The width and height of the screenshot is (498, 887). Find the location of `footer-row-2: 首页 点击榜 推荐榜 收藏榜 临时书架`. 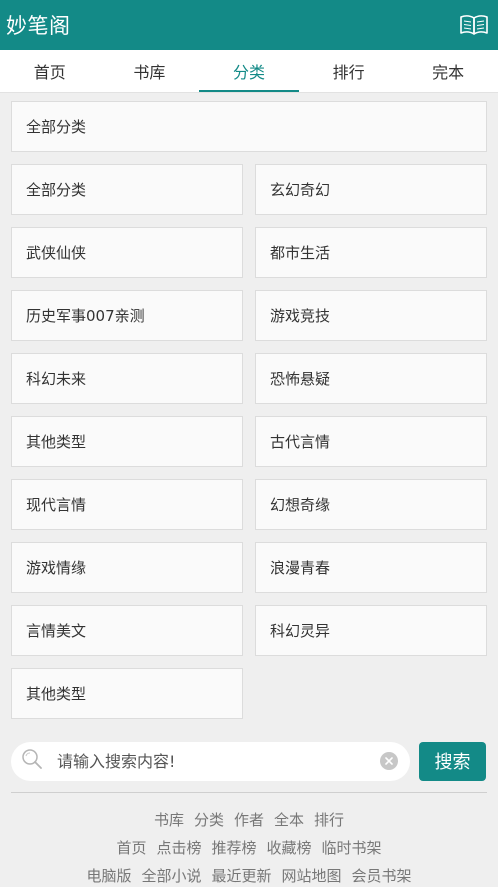

footer-row-2: 首页 点击榜 推荐榜 收藏榜 临时书架 is located at coordinates (249, 847).